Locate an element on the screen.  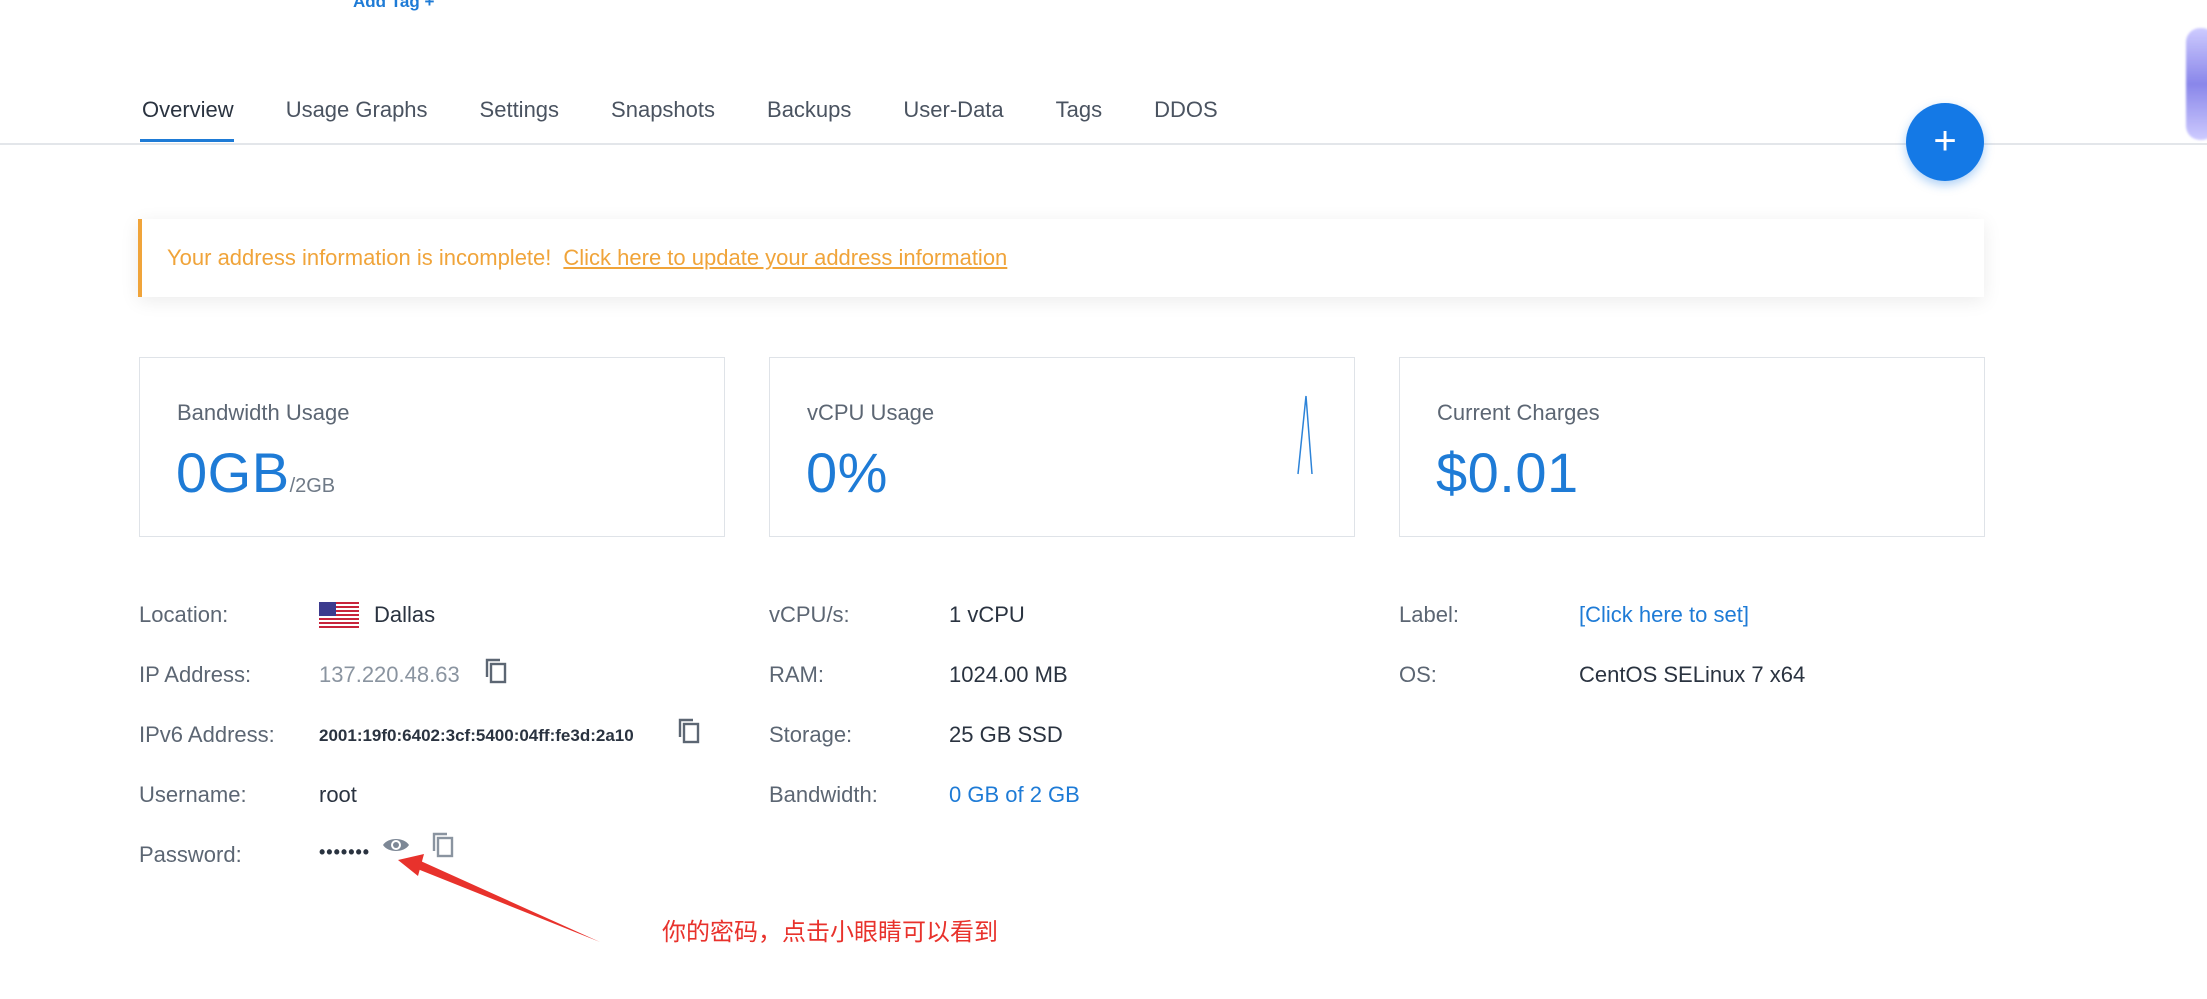
tab-usage-graphs: Usage Graphs is located at coordinates (357, 118).